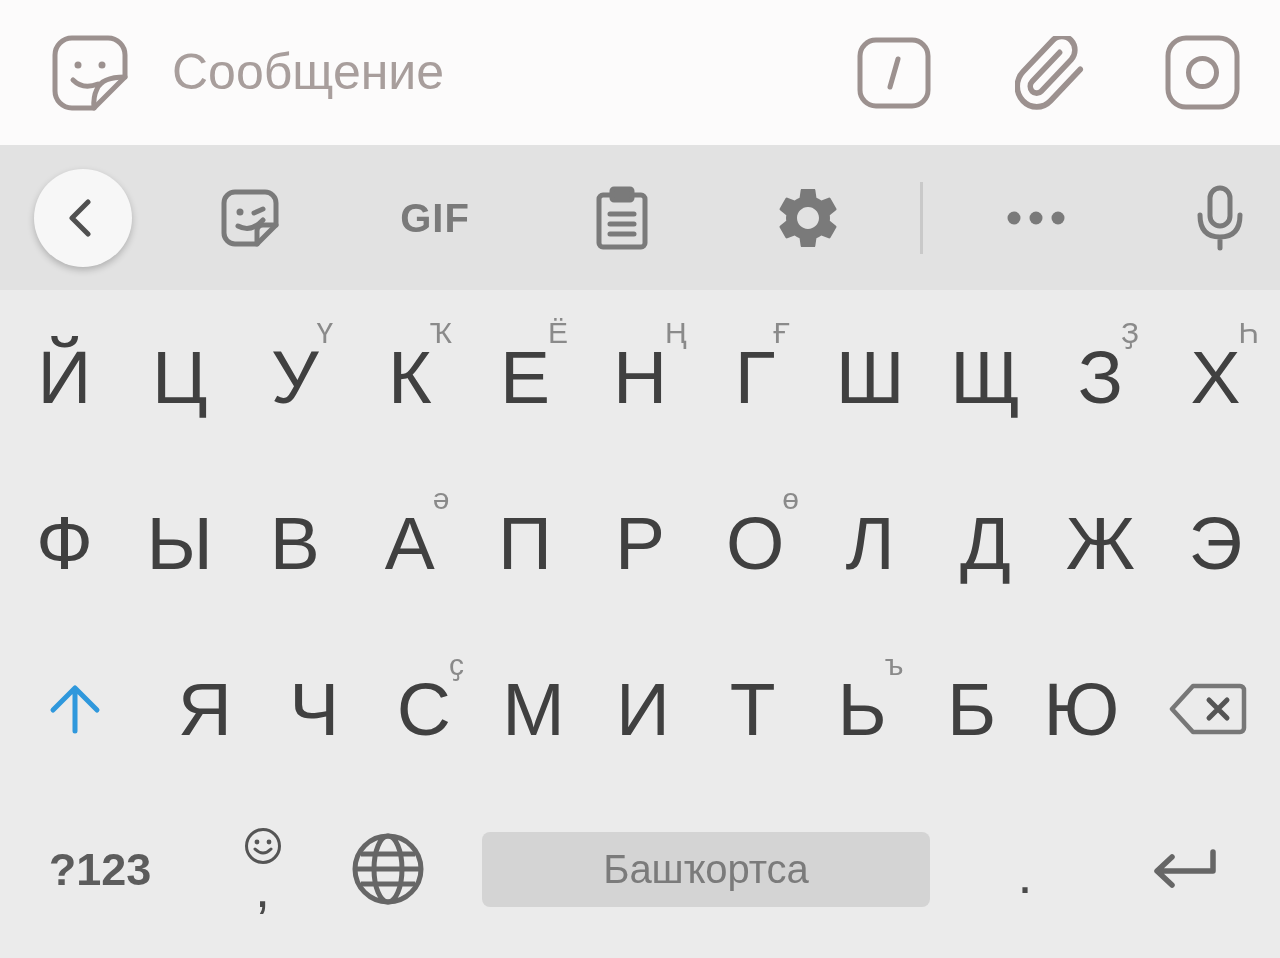  I want to click on letter-key: У, so click(294, 377).